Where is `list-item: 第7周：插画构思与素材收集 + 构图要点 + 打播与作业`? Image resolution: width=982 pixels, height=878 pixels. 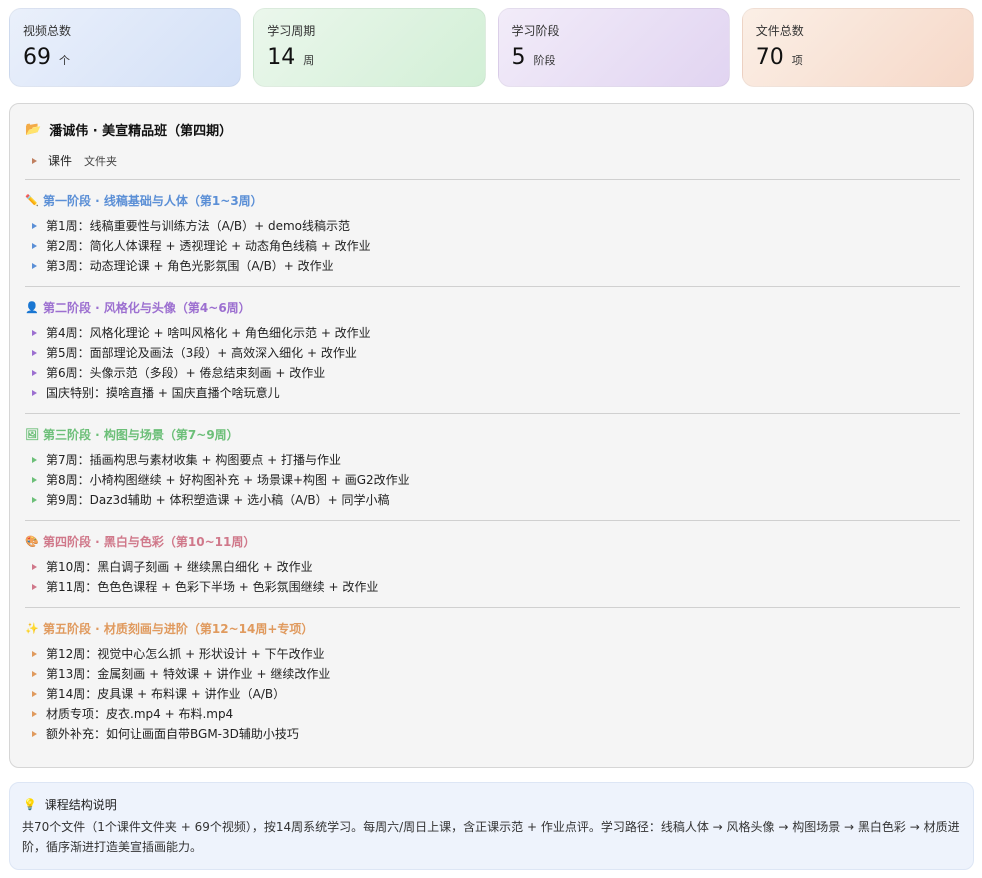
list-item: 第7周：插画构思与素材收集 + 构图要点 + 打播与作业 is located at coordinates (221, 460).